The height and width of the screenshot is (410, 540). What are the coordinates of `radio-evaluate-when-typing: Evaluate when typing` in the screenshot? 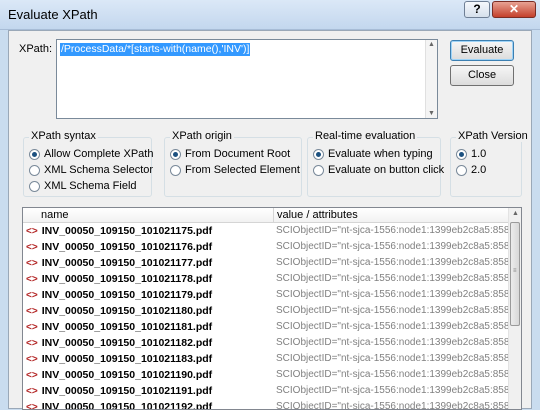 It's located at (373, 154).